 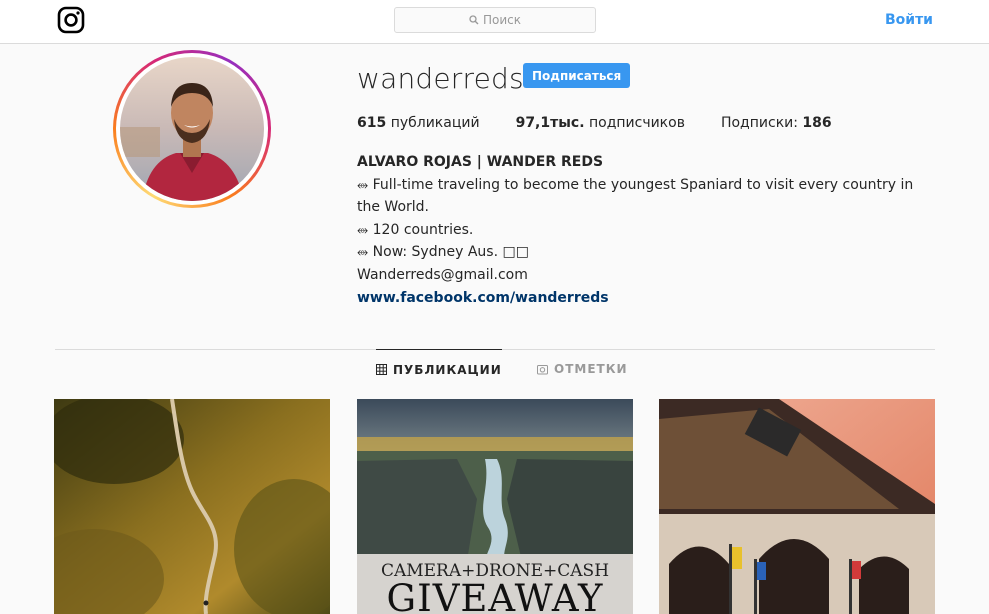 I want to click on followers-label: подписчиков, so click(x=636, y=123).